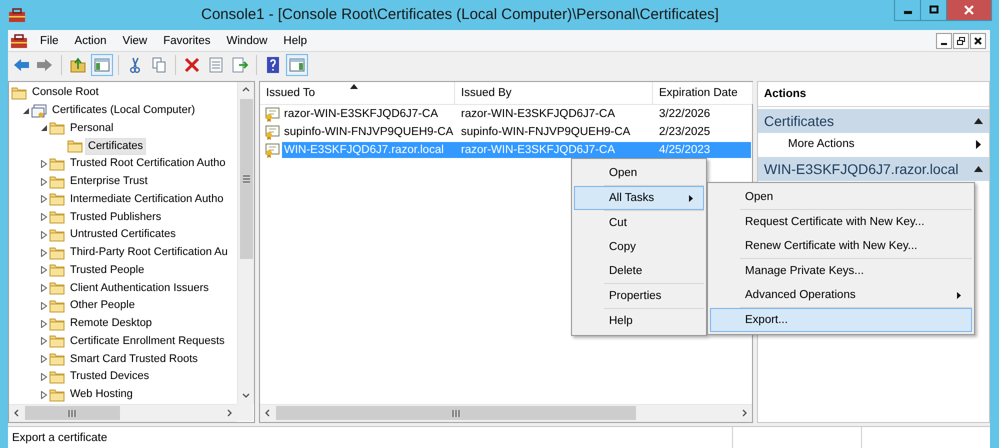  What do you see at coordinates (639, 198) in the screenshot?
I see `menu-item: All Tasks` at bounding box center [639, 198].